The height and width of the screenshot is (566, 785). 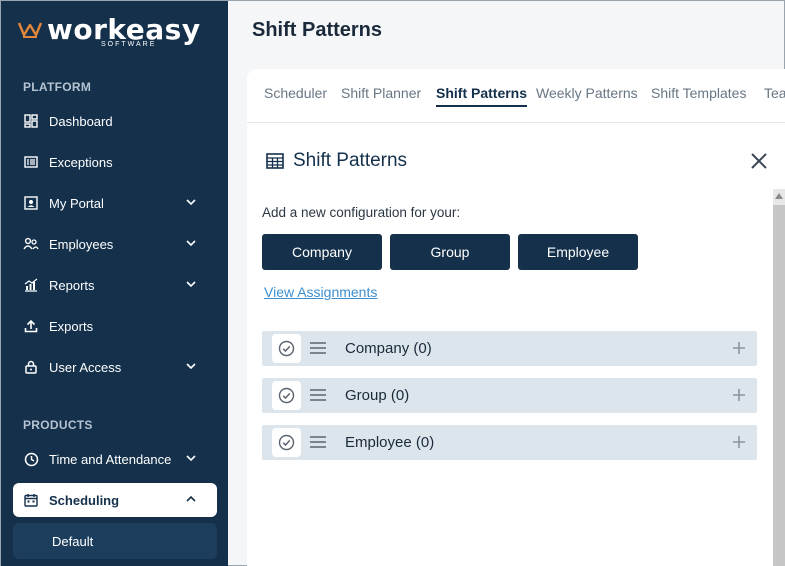 I want to click on sidebar-item-label: Exports, so click(x=71, y=326).